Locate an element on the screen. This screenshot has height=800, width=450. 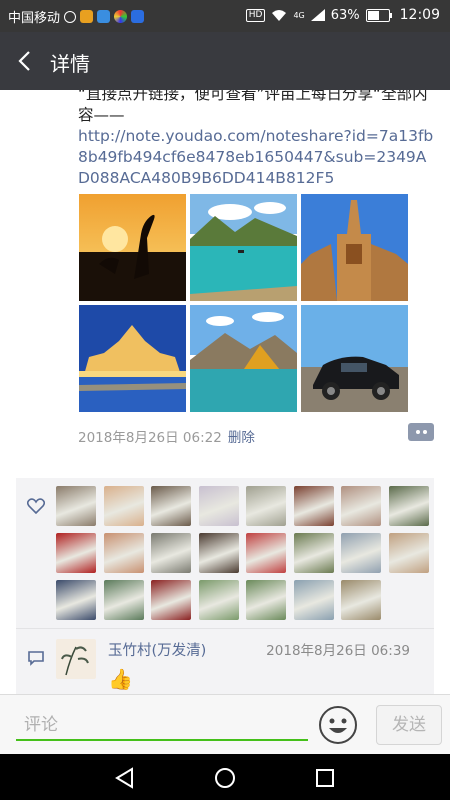
network-label: 4G is located at coordinates (299, 15).